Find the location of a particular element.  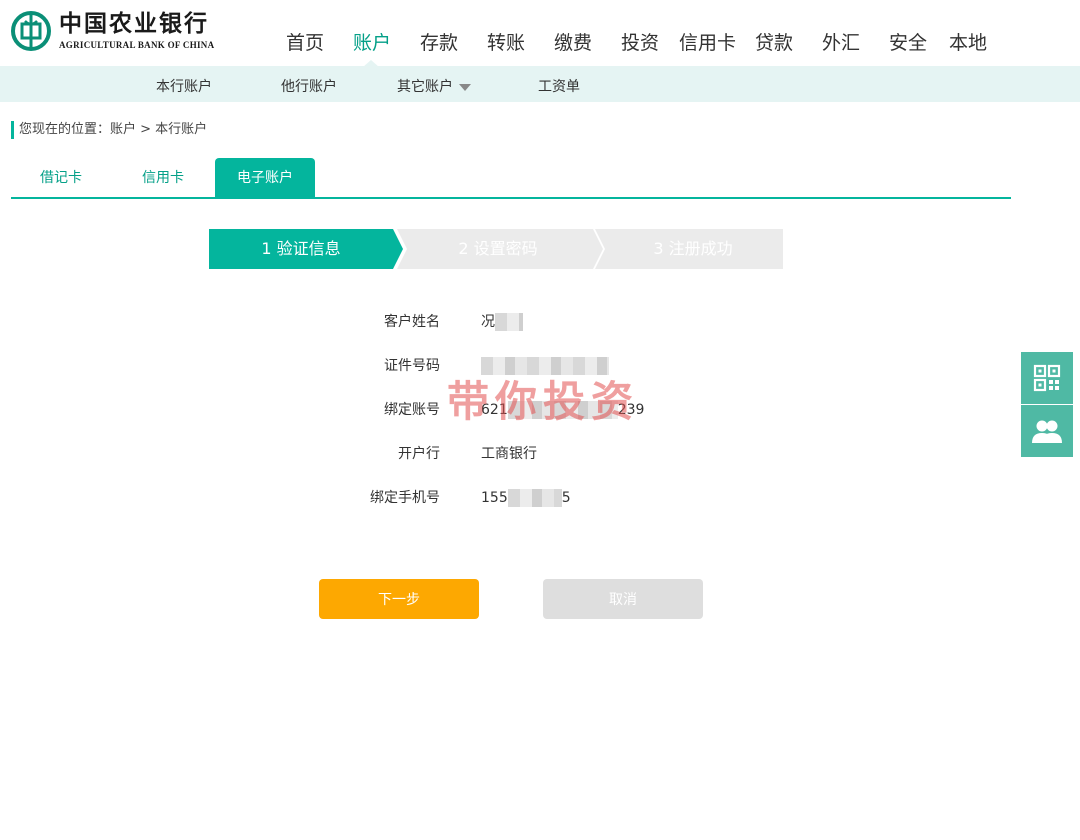

bound-phone-label: 绑定手机号 is located at coordinates (405, 498).